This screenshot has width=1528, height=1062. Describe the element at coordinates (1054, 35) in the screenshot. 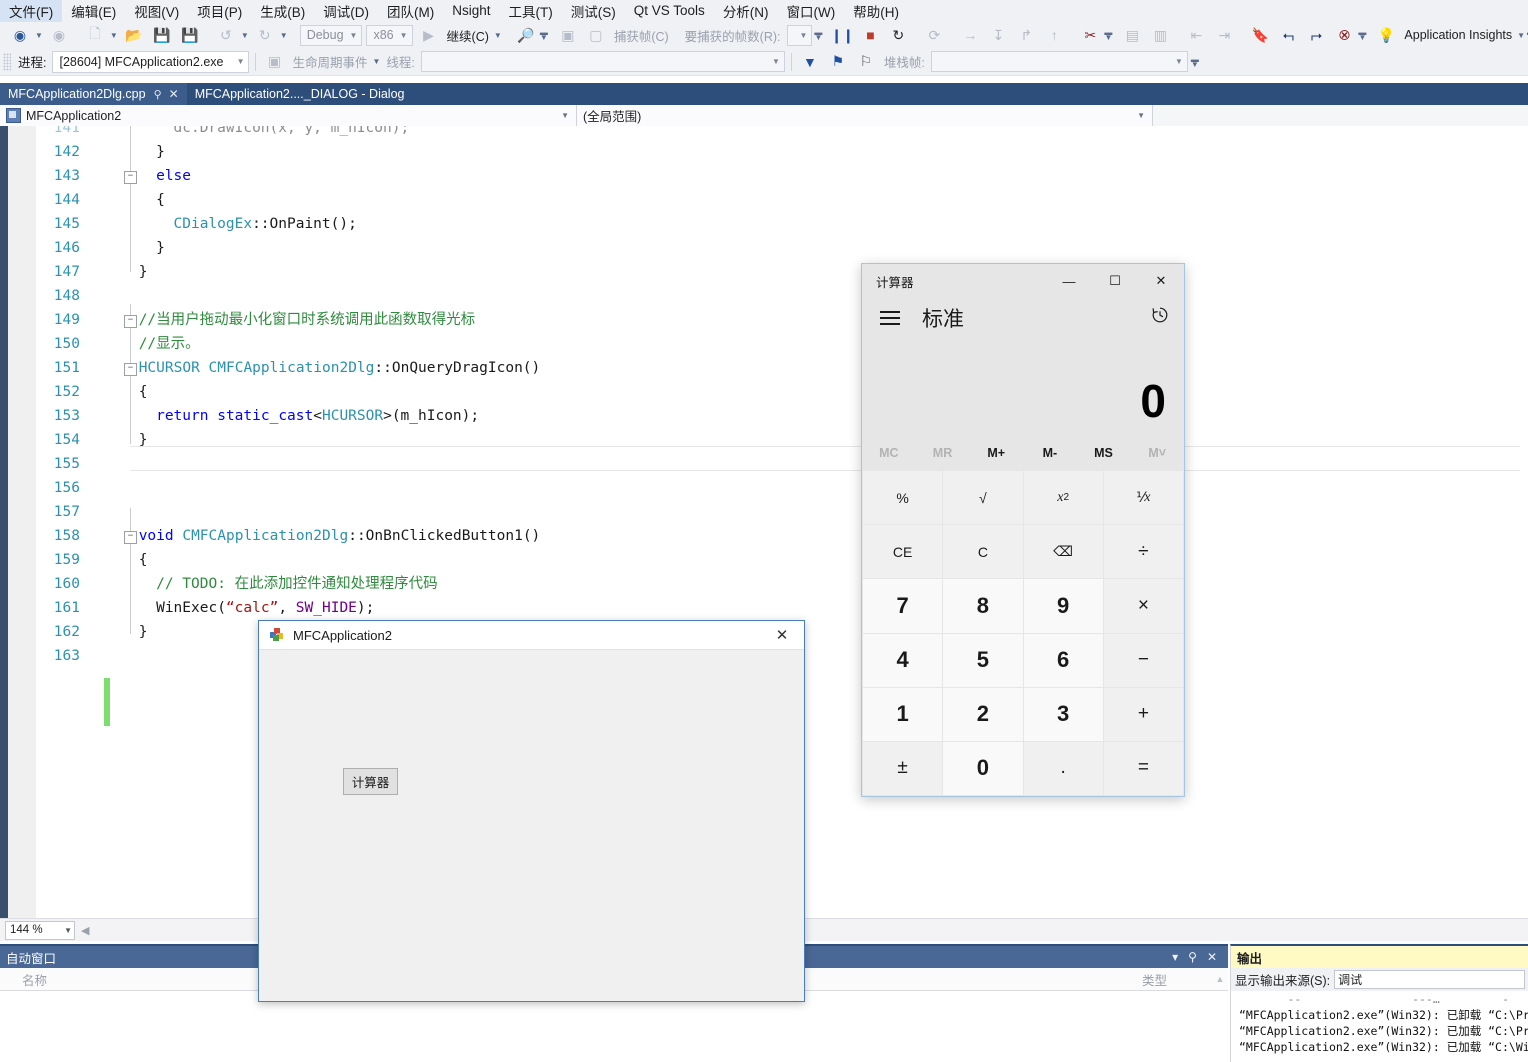

I see `step-up-icon: ↑` at that location.